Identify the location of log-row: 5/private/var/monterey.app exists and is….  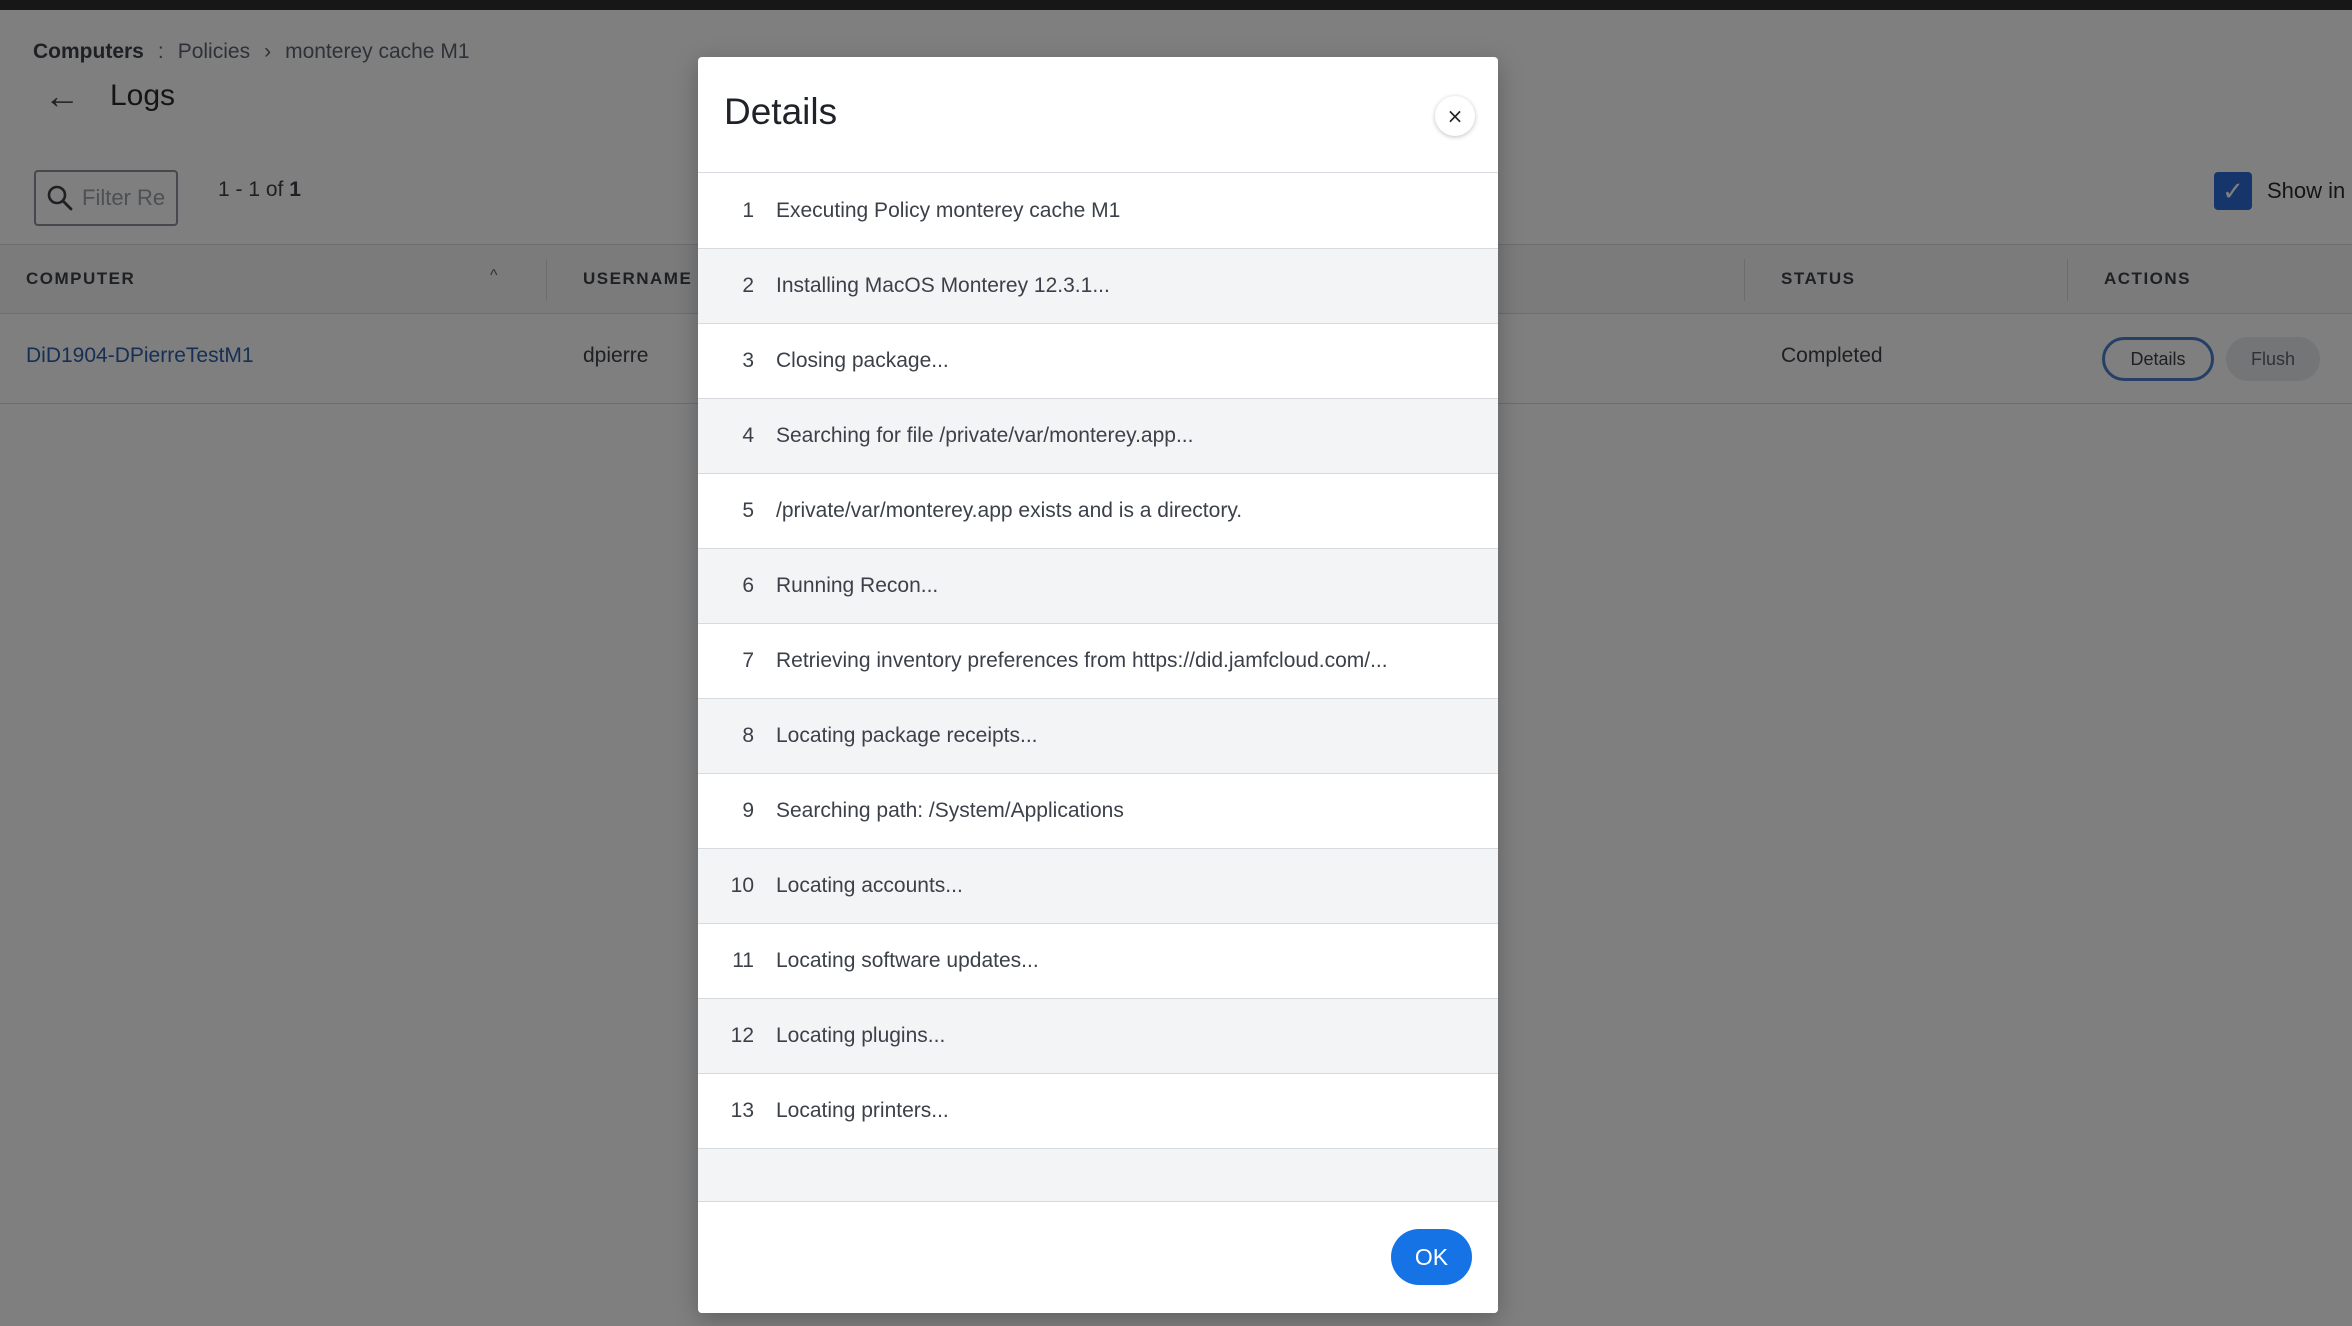
(1098, 511).